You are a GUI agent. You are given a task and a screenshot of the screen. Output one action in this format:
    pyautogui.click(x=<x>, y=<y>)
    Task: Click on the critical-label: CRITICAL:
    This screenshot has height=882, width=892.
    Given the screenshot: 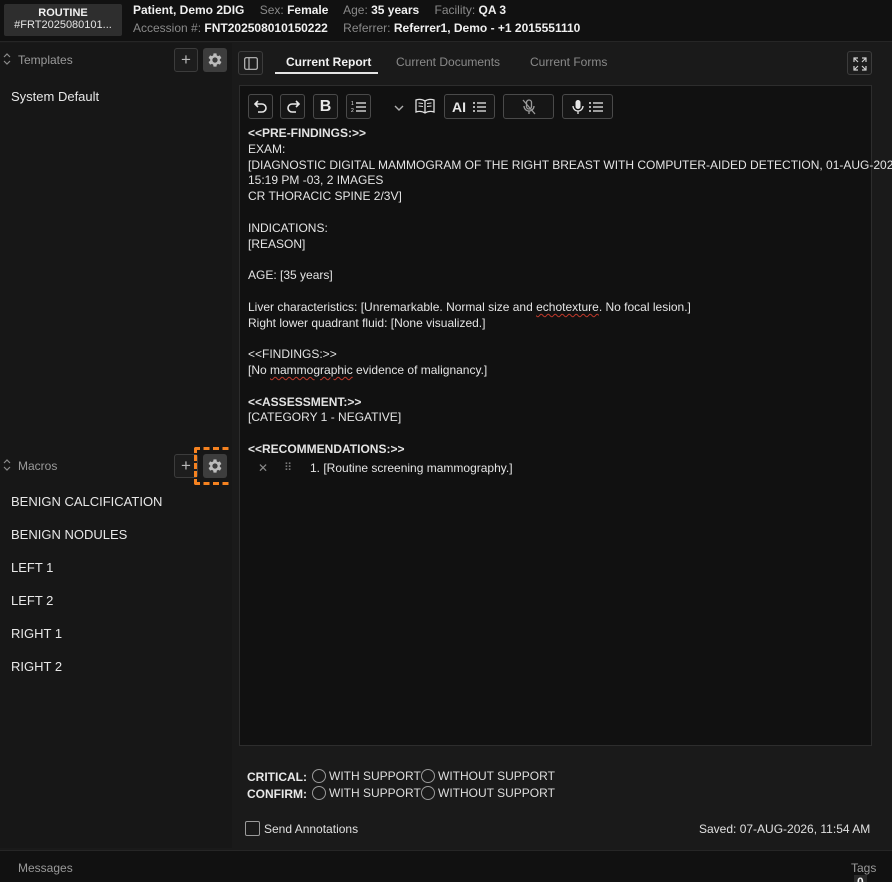 What is the action you would take?
    pyautogui.click(x=277, y=777)
    